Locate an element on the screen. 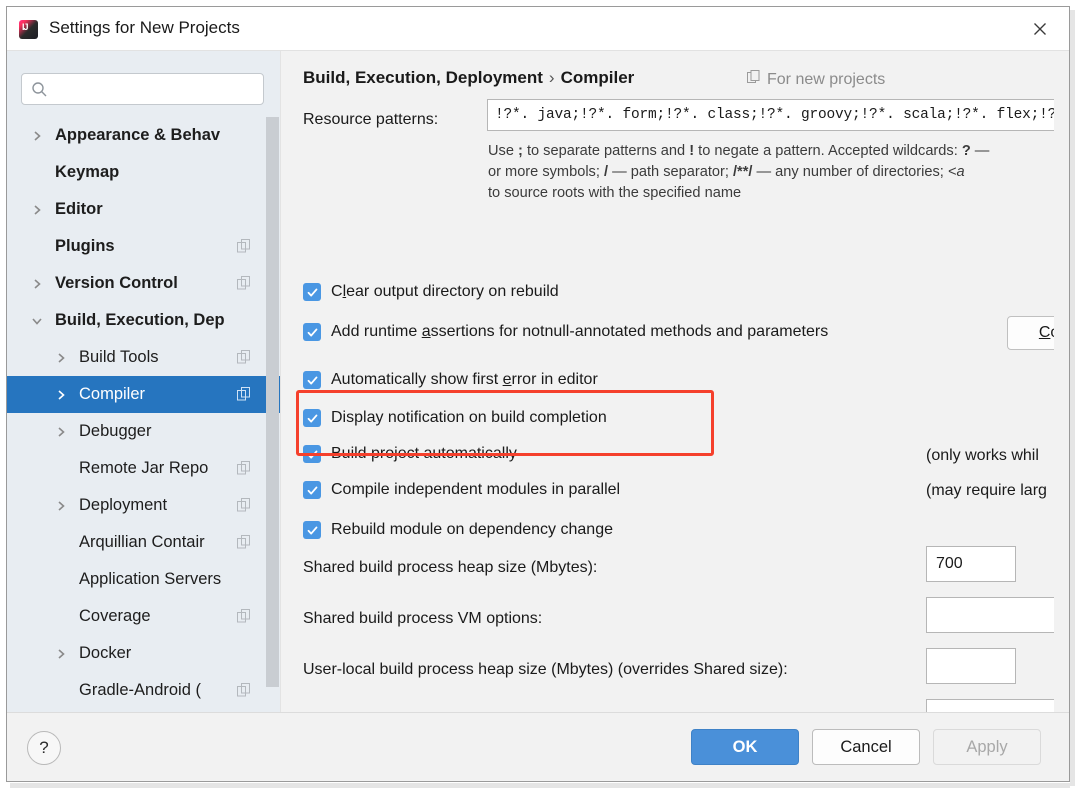  sidebar-item-build-execution-dep: Build, Execution, Dep is located at coordinates (143, 320).